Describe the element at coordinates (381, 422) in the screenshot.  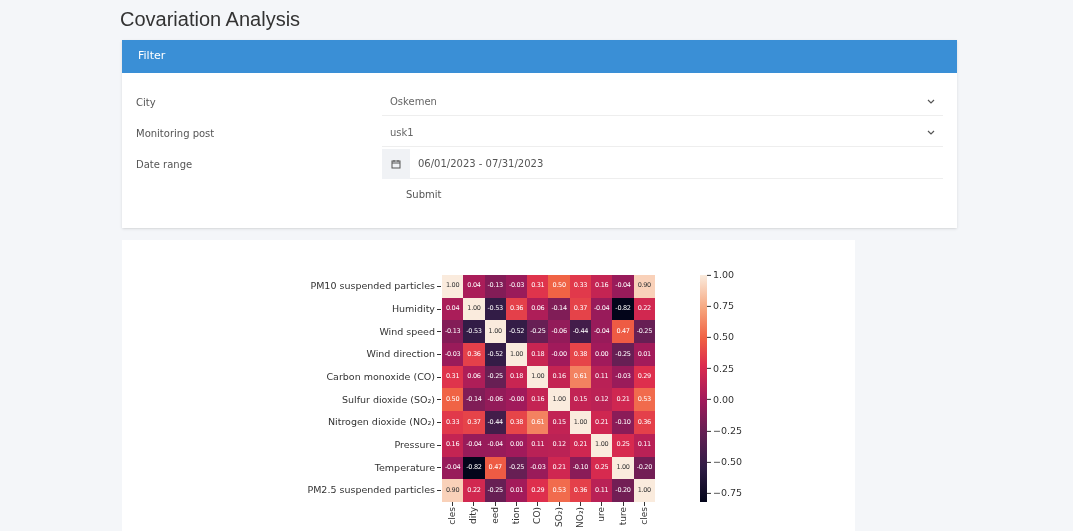
I see `row-label: Nitrogen dioxide (NO₂)` at that location.